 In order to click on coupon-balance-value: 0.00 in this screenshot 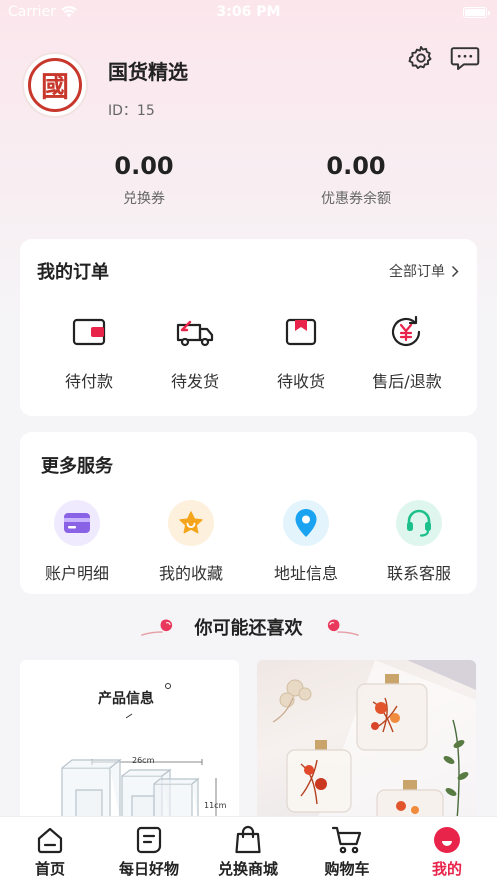, I will do `click(356, 166)`.